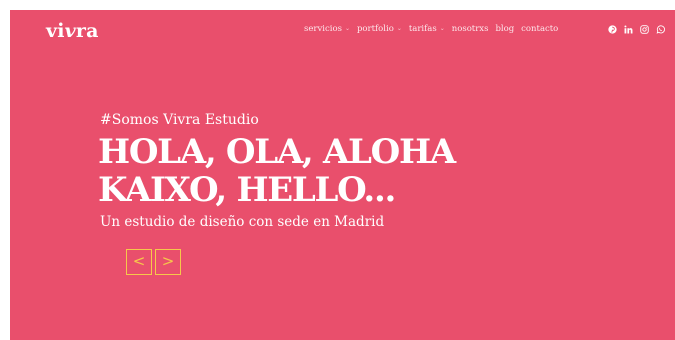 The height and width of the screenshot is (340, 675). What do you see at coordinates (612, 30) in the screenshot?
I see `pinterest-icon` at bounding box center [612, 30].